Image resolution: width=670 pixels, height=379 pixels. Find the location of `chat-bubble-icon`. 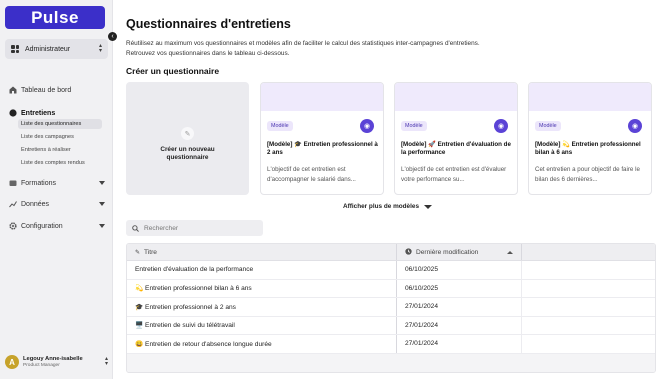

chat-bubble-icon is located at coordinates (13, 113).